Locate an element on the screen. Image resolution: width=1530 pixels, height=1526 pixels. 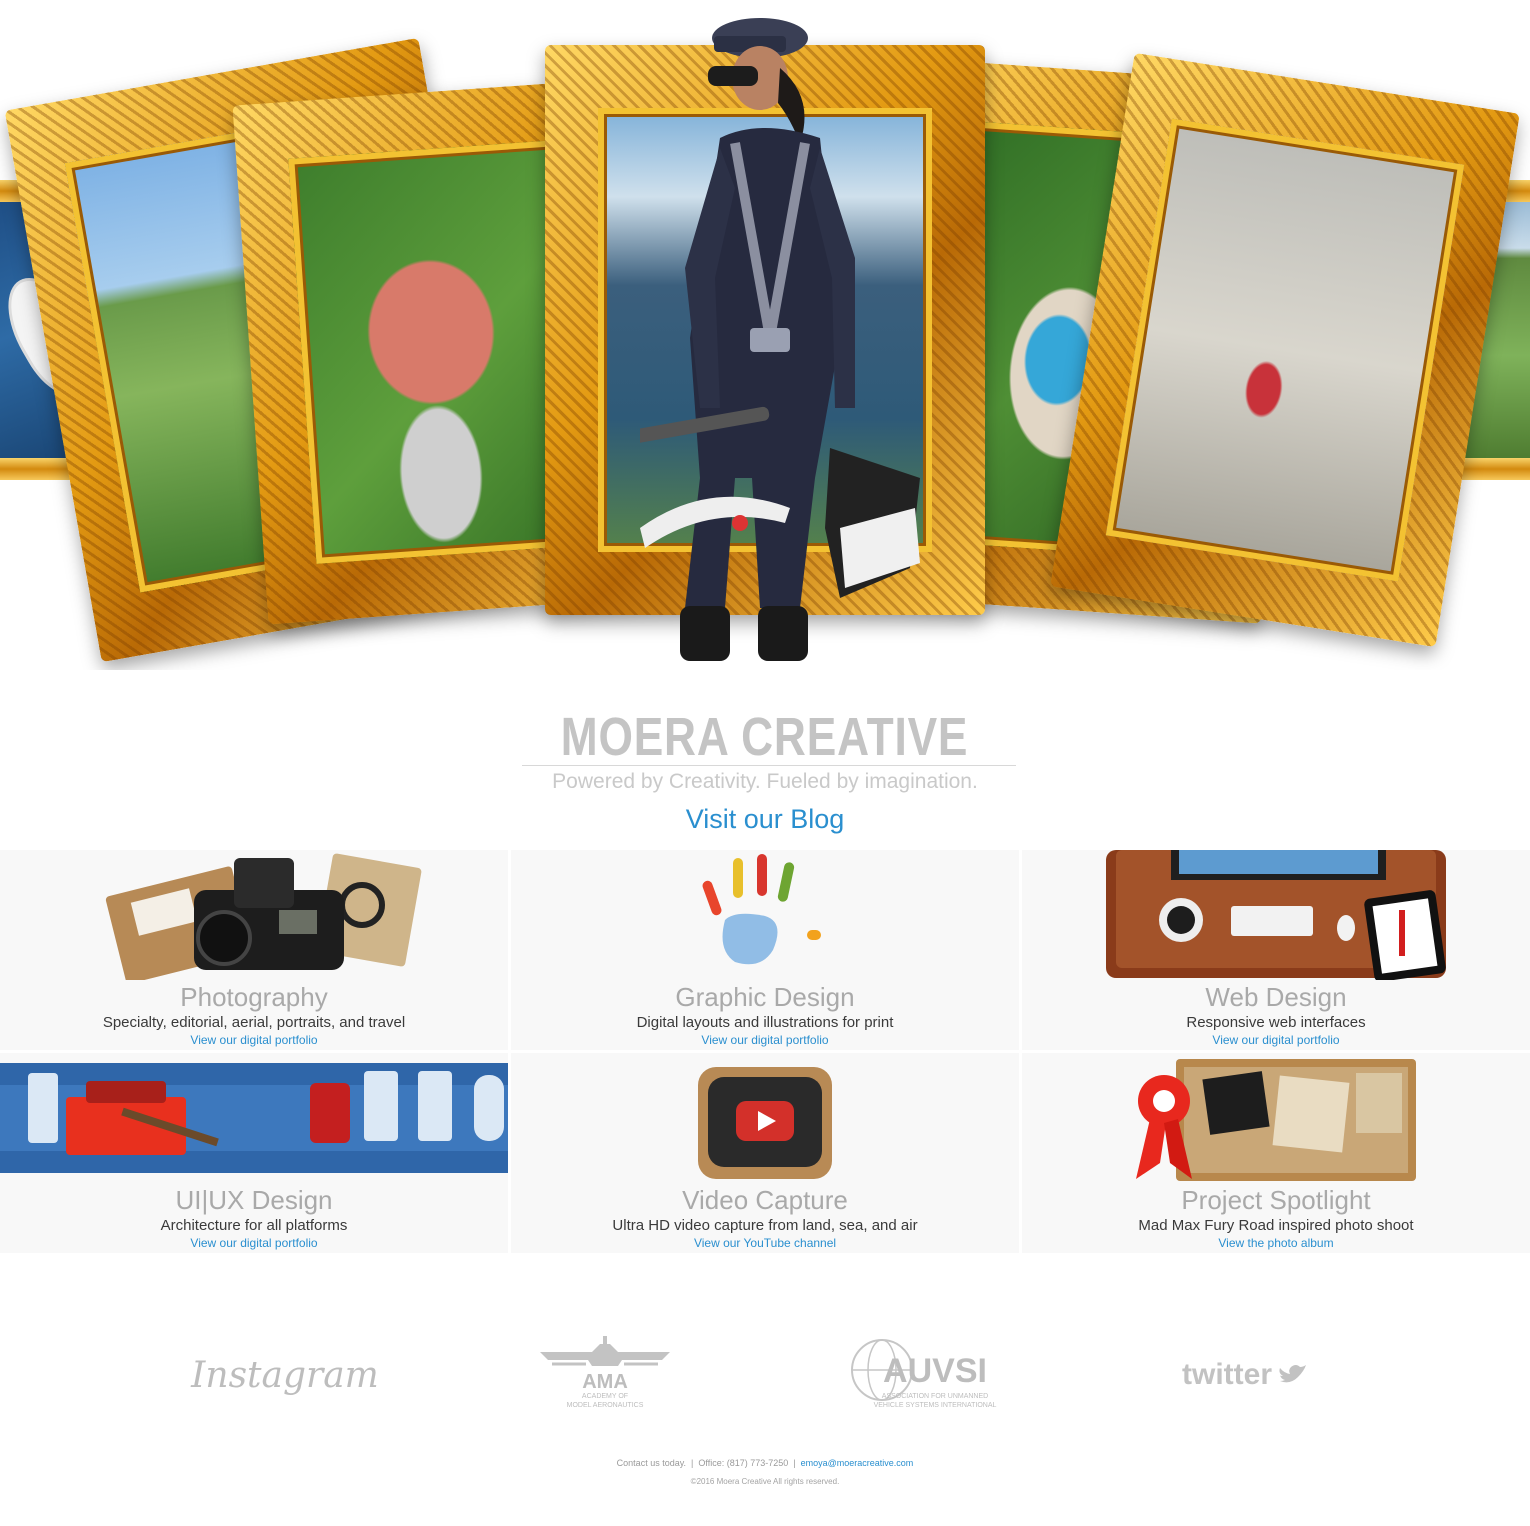
brand-divider is located at coordinates (769, 765).